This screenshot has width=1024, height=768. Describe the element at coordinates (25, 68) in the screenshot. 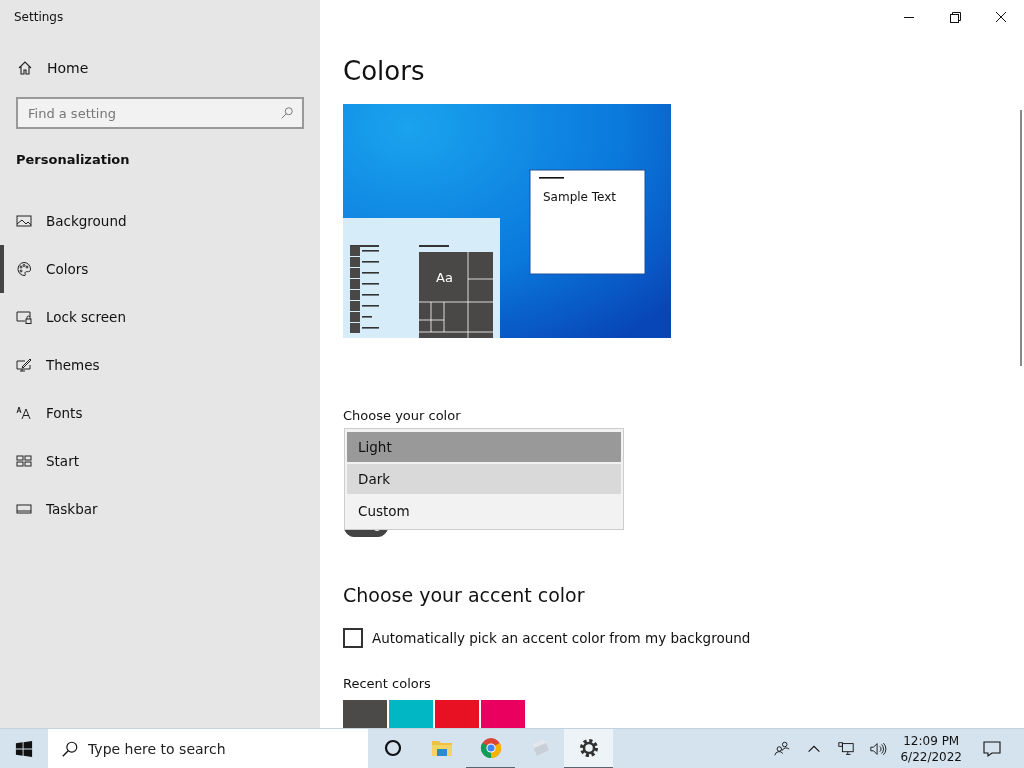

I see `home-icon` at that location.